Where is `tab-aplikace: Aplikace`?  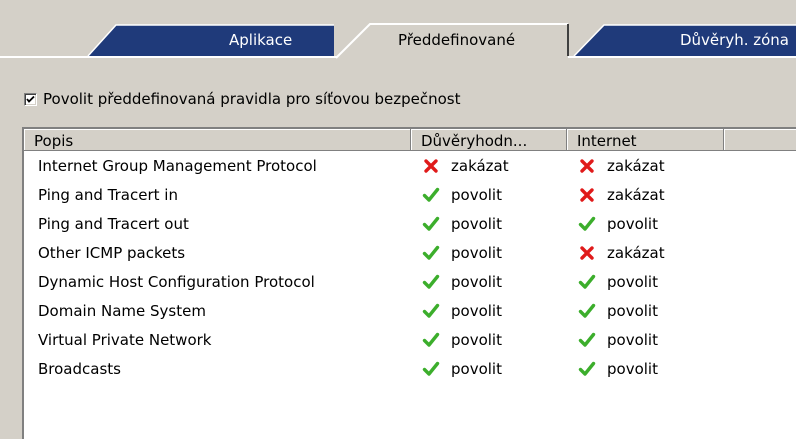 tab-aplikace: Aplikace is located at coordinates (217, 40).